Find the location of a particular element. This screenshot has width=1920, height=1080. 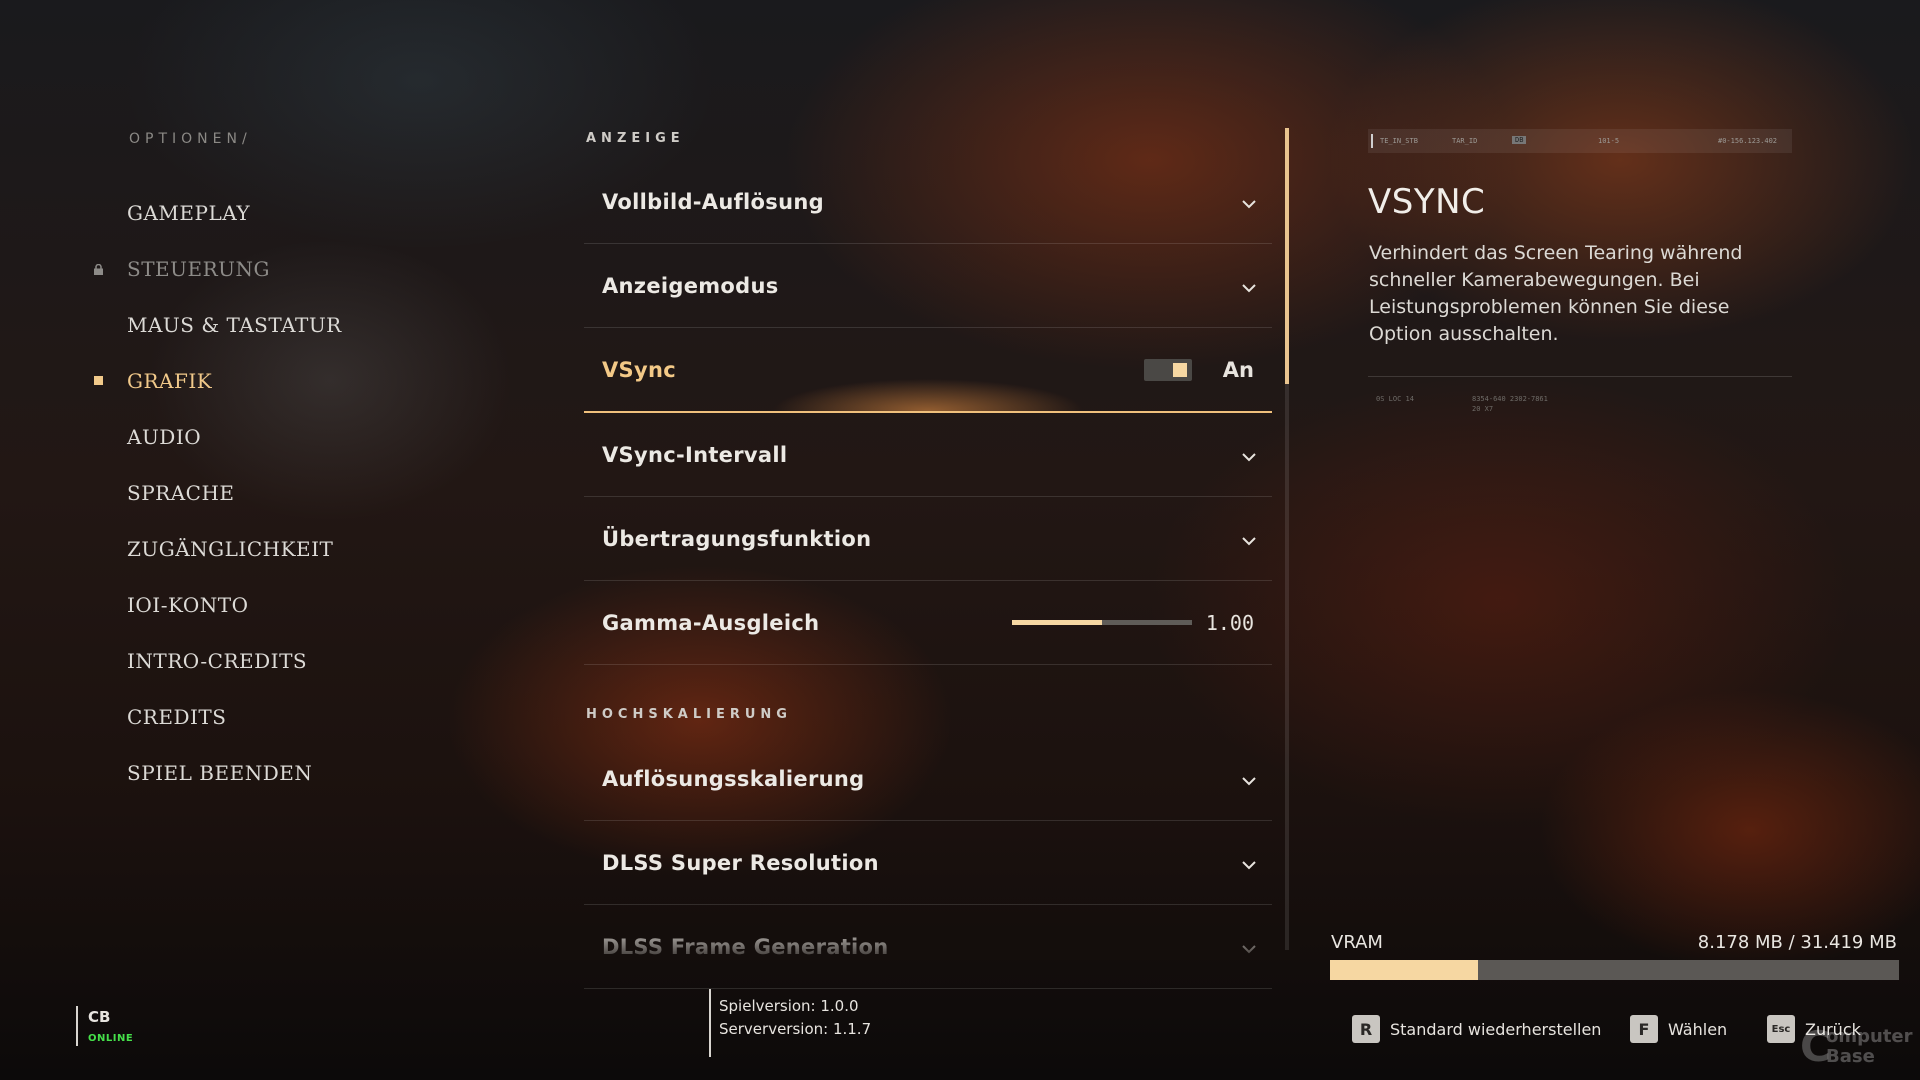

gamma-slider is located at coordinates (1102, 622).